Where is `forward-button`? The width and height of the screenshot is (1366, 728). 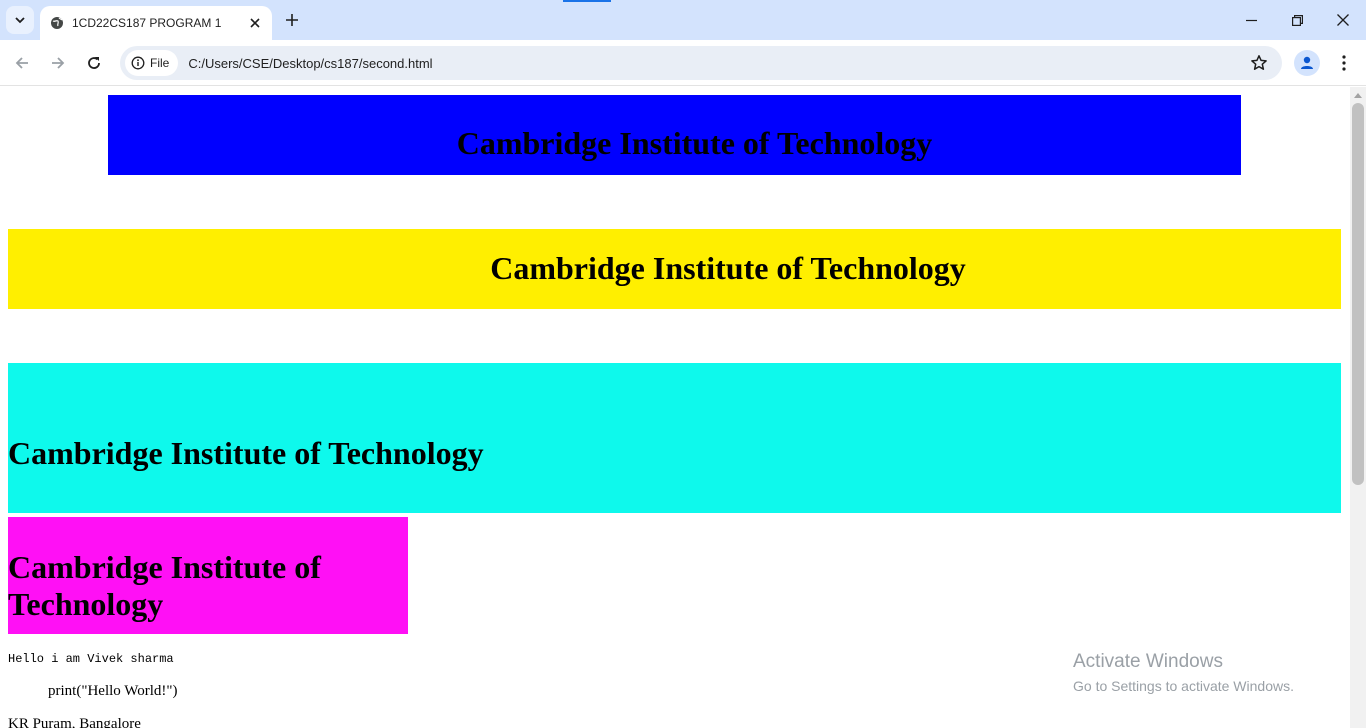 forward-button is located at coordinates (58, 63).